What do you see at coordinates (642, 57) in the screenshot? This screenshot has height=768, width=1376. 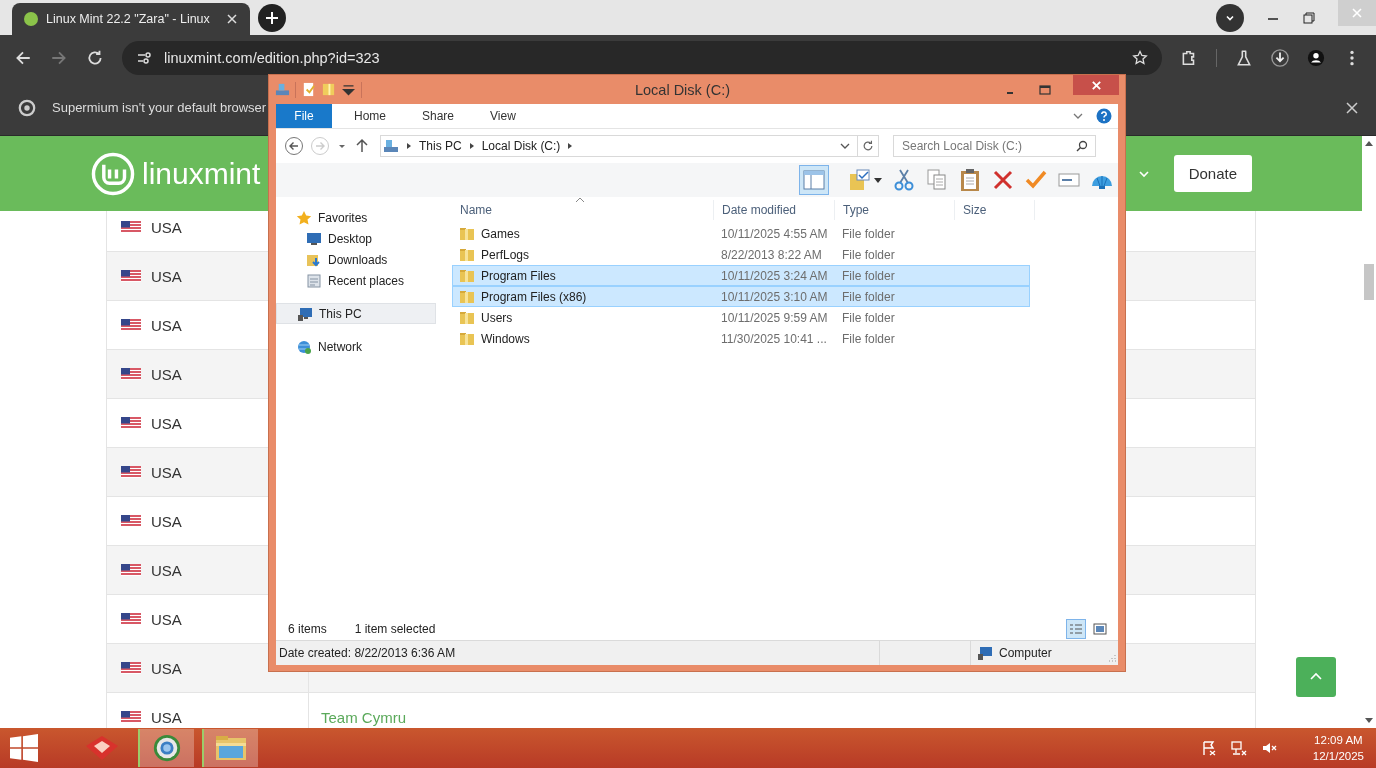 I see `address-bar: linuxmint.com/edition.php?id=323` at bounding box center [642, 57].